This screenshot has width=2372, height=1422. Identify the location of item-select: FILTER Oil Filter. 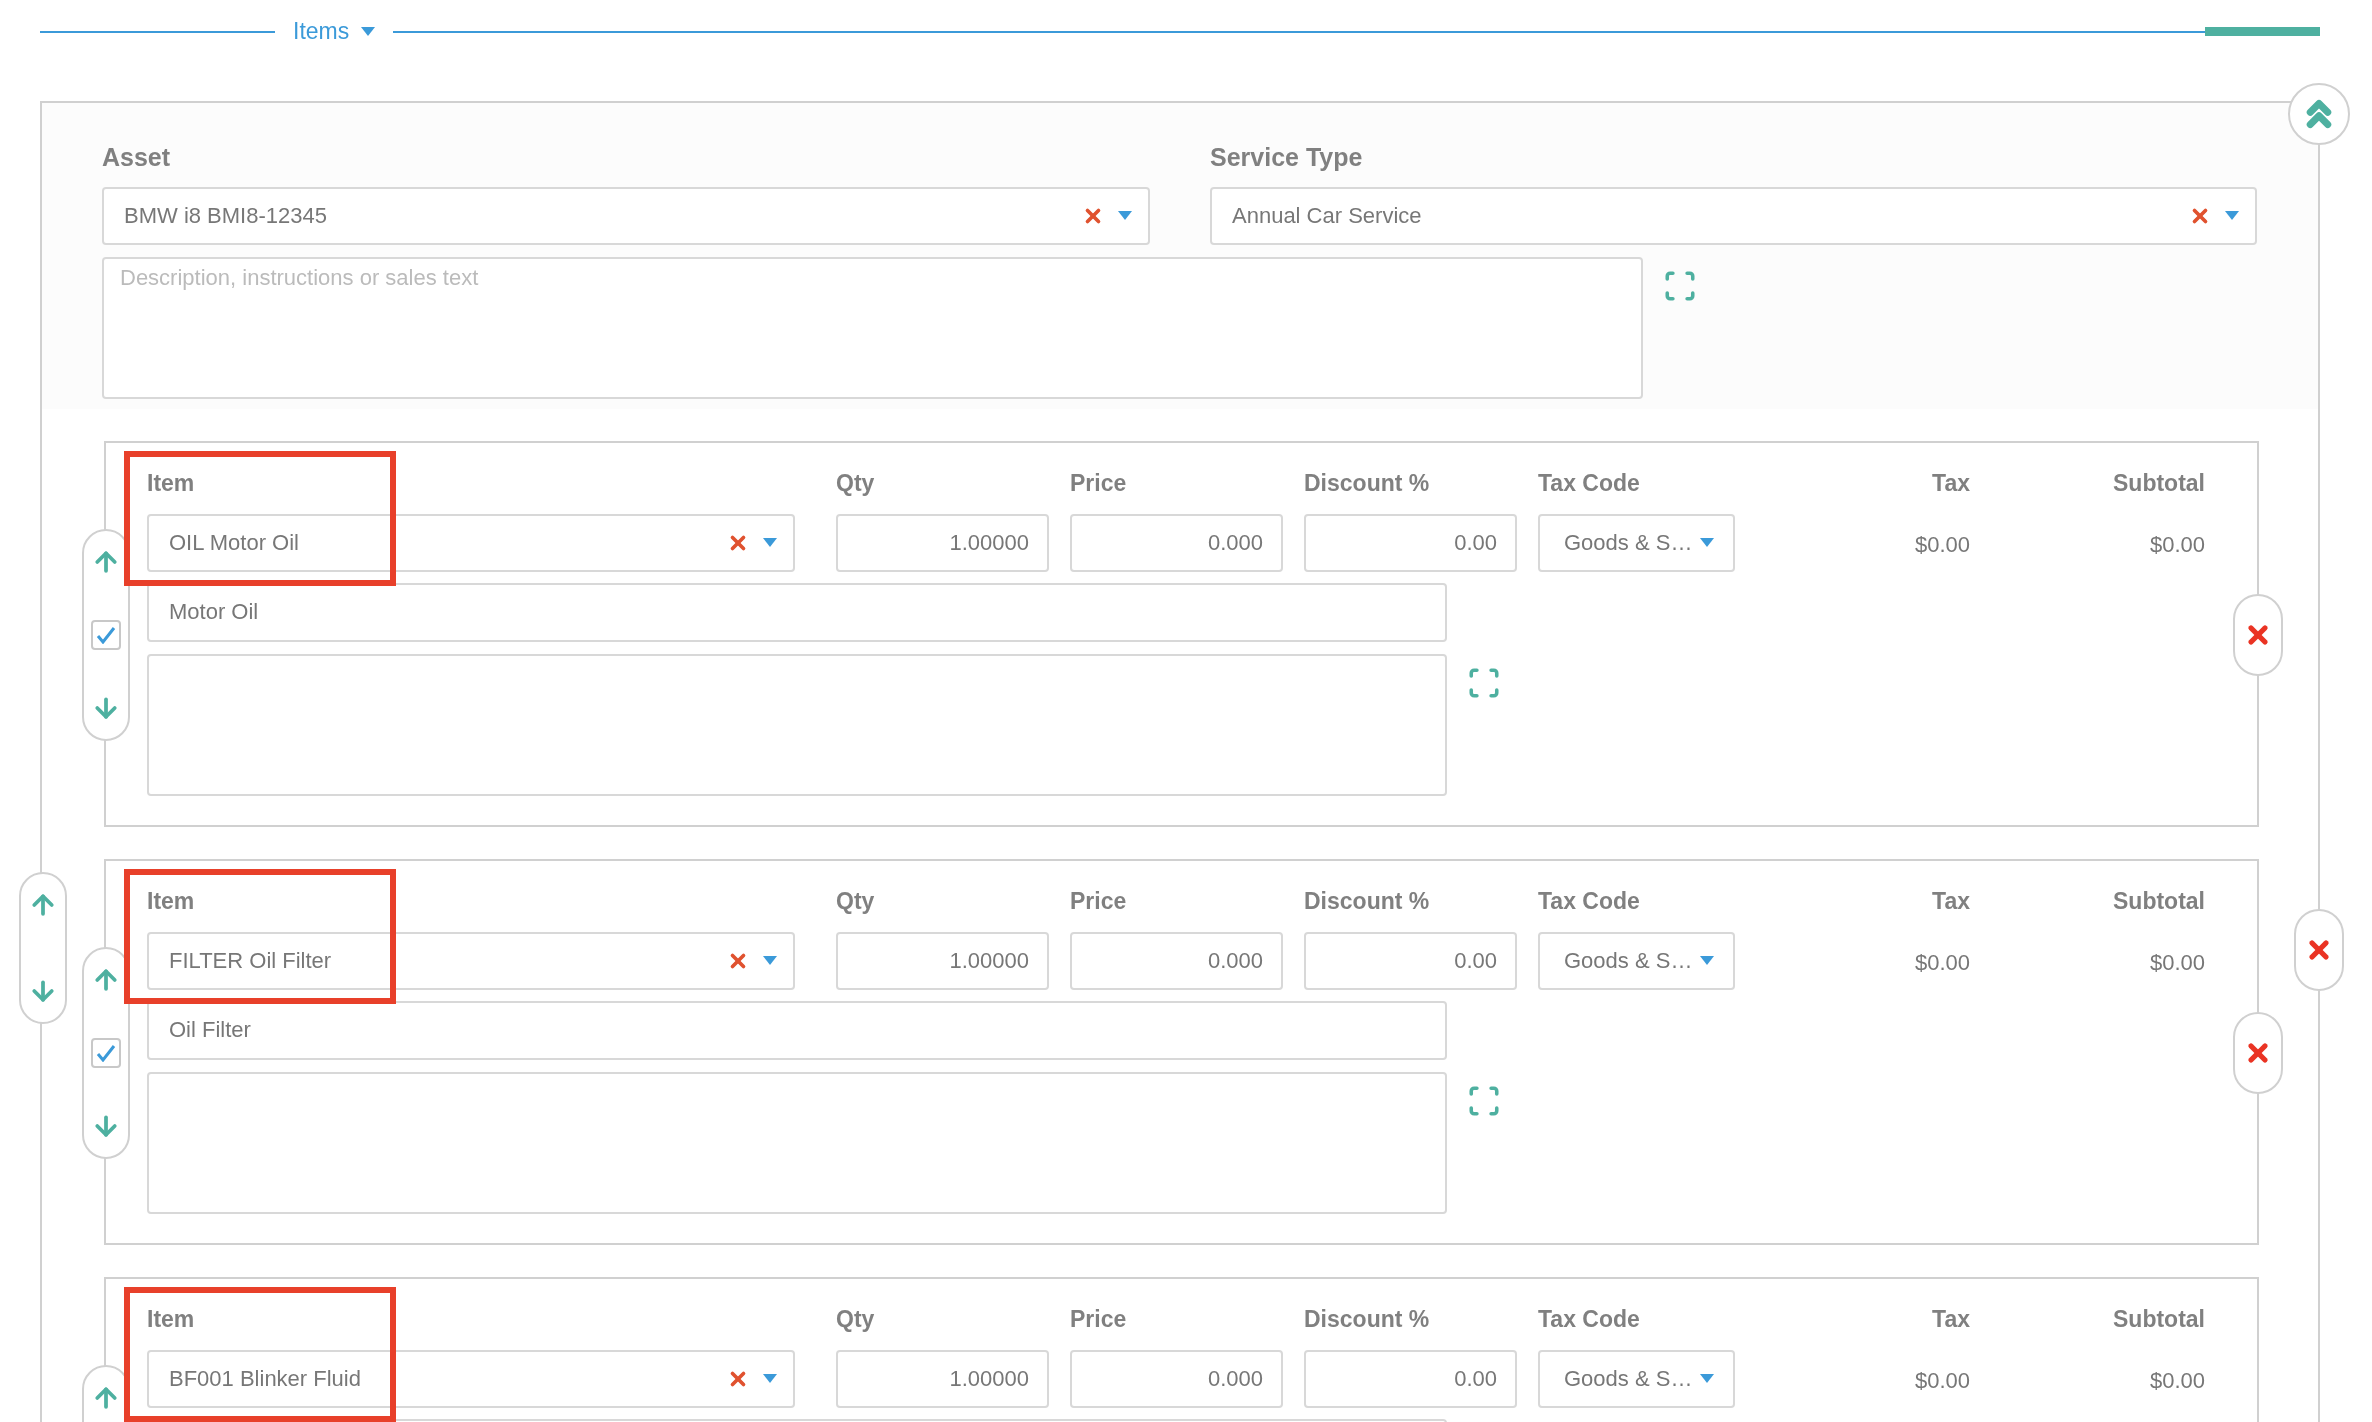
(471, 960).